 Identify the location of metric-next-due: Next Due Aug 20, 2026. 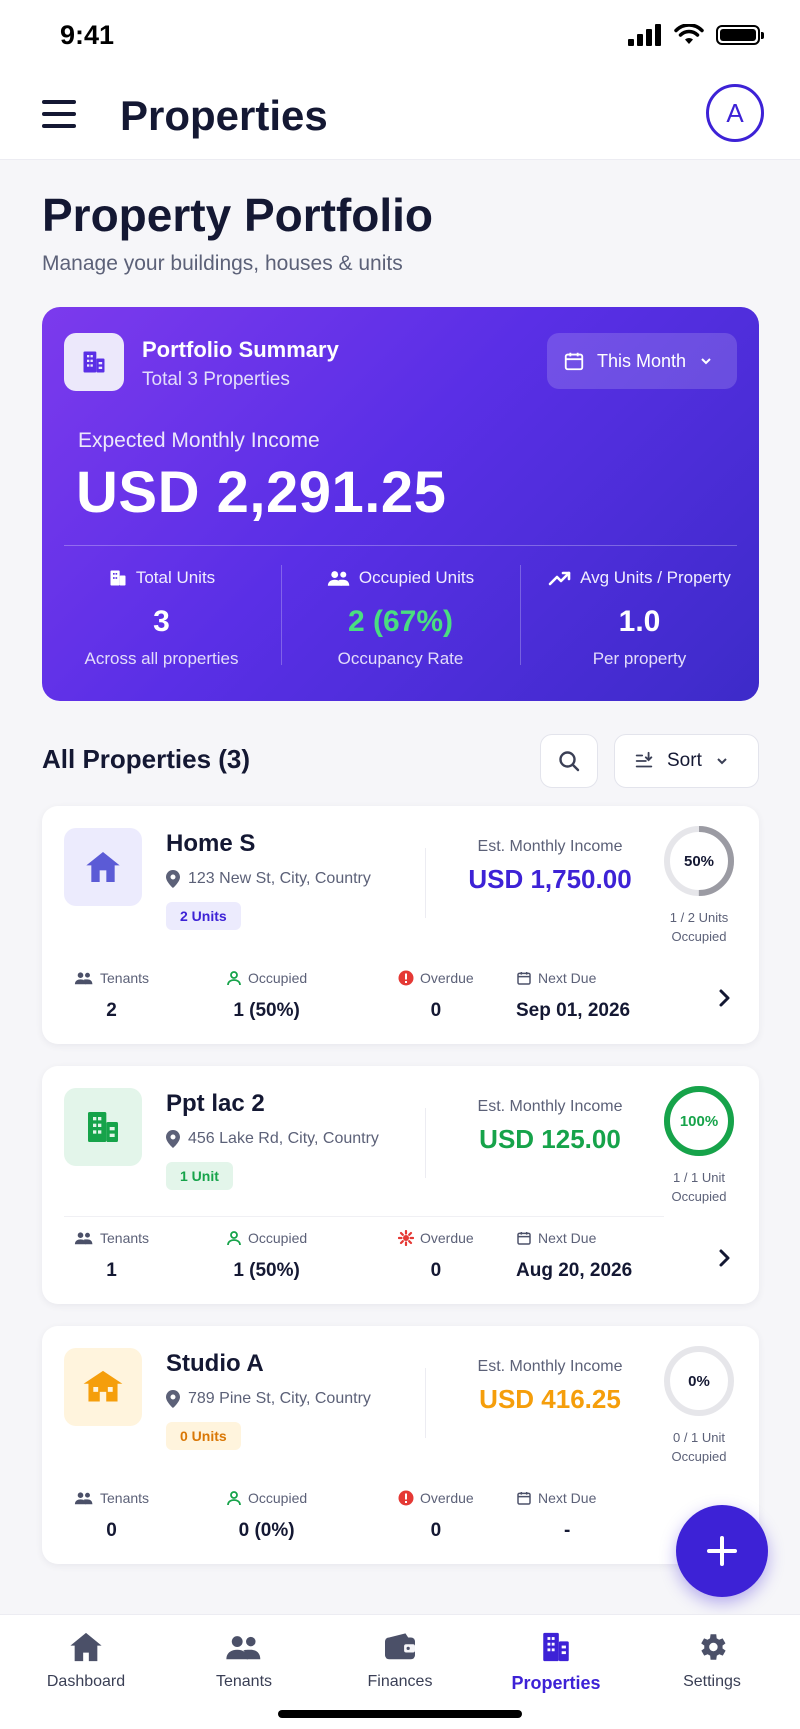
(574, 1255).